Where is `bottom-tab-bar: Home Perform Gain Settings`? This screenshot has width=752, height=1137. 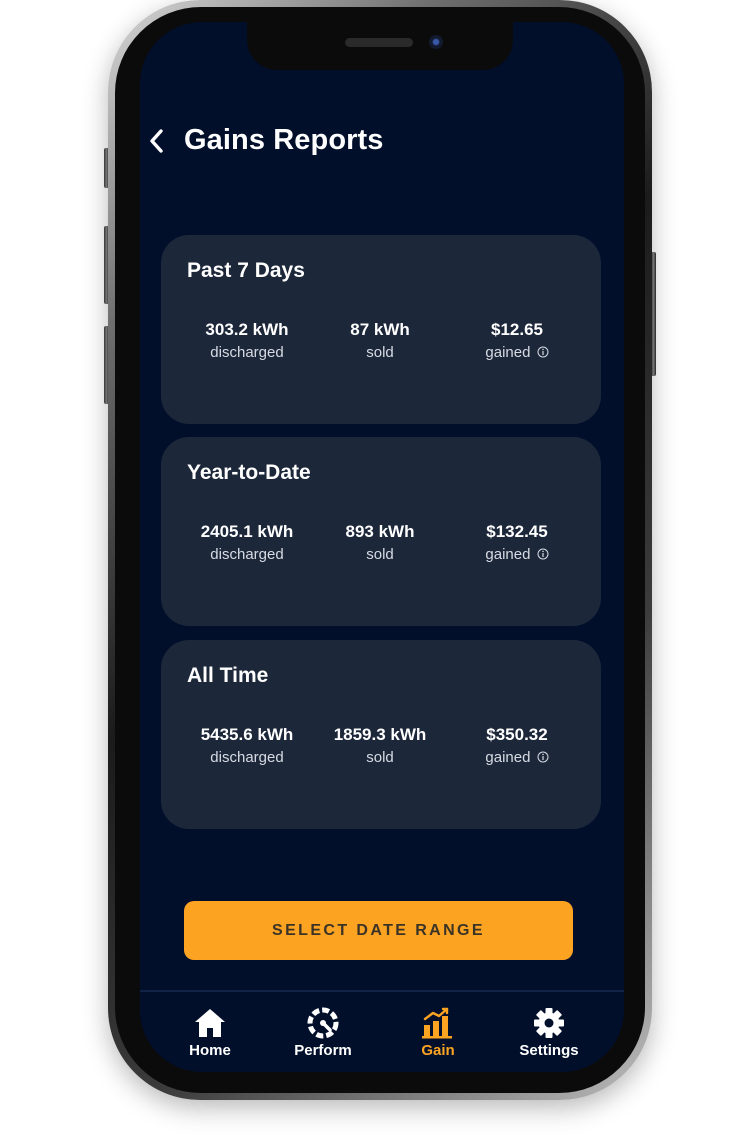
bottom-tab-bar: Home Perform Gain Settings is located at coordinates (382, 1031).